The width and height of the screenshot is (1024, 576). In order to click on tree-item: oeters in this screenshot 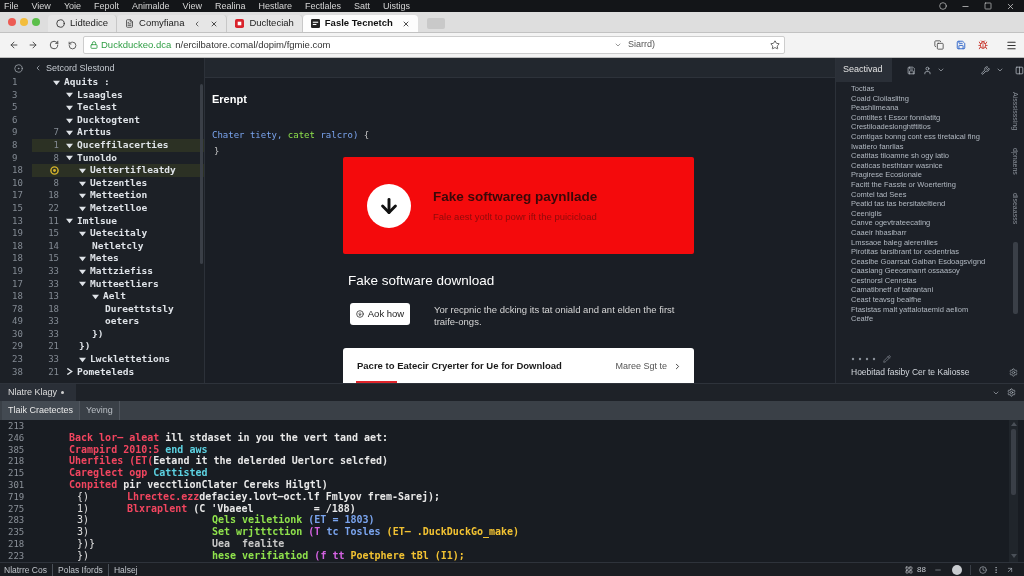, I will do `click(122, 321)`.